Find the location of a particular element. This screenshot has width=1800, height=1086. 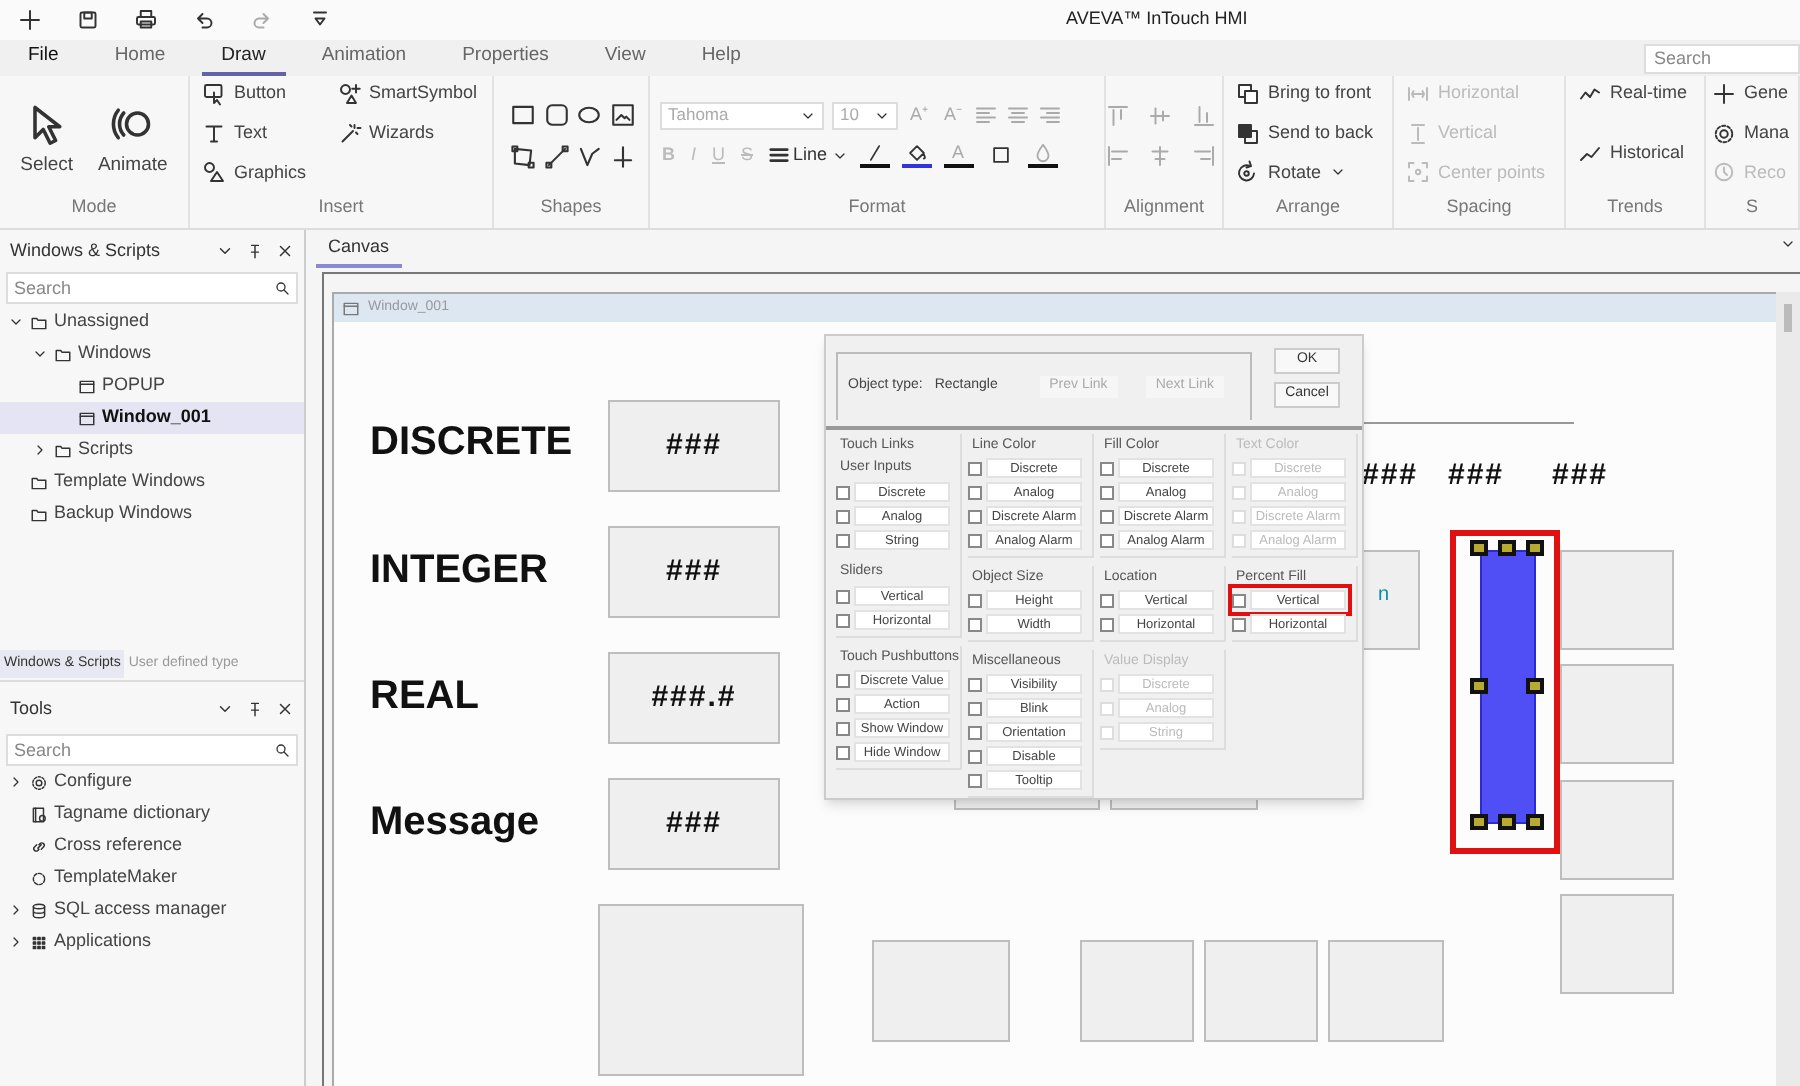

ribbon-button: Send to back is located at coordinates (1308, 133).